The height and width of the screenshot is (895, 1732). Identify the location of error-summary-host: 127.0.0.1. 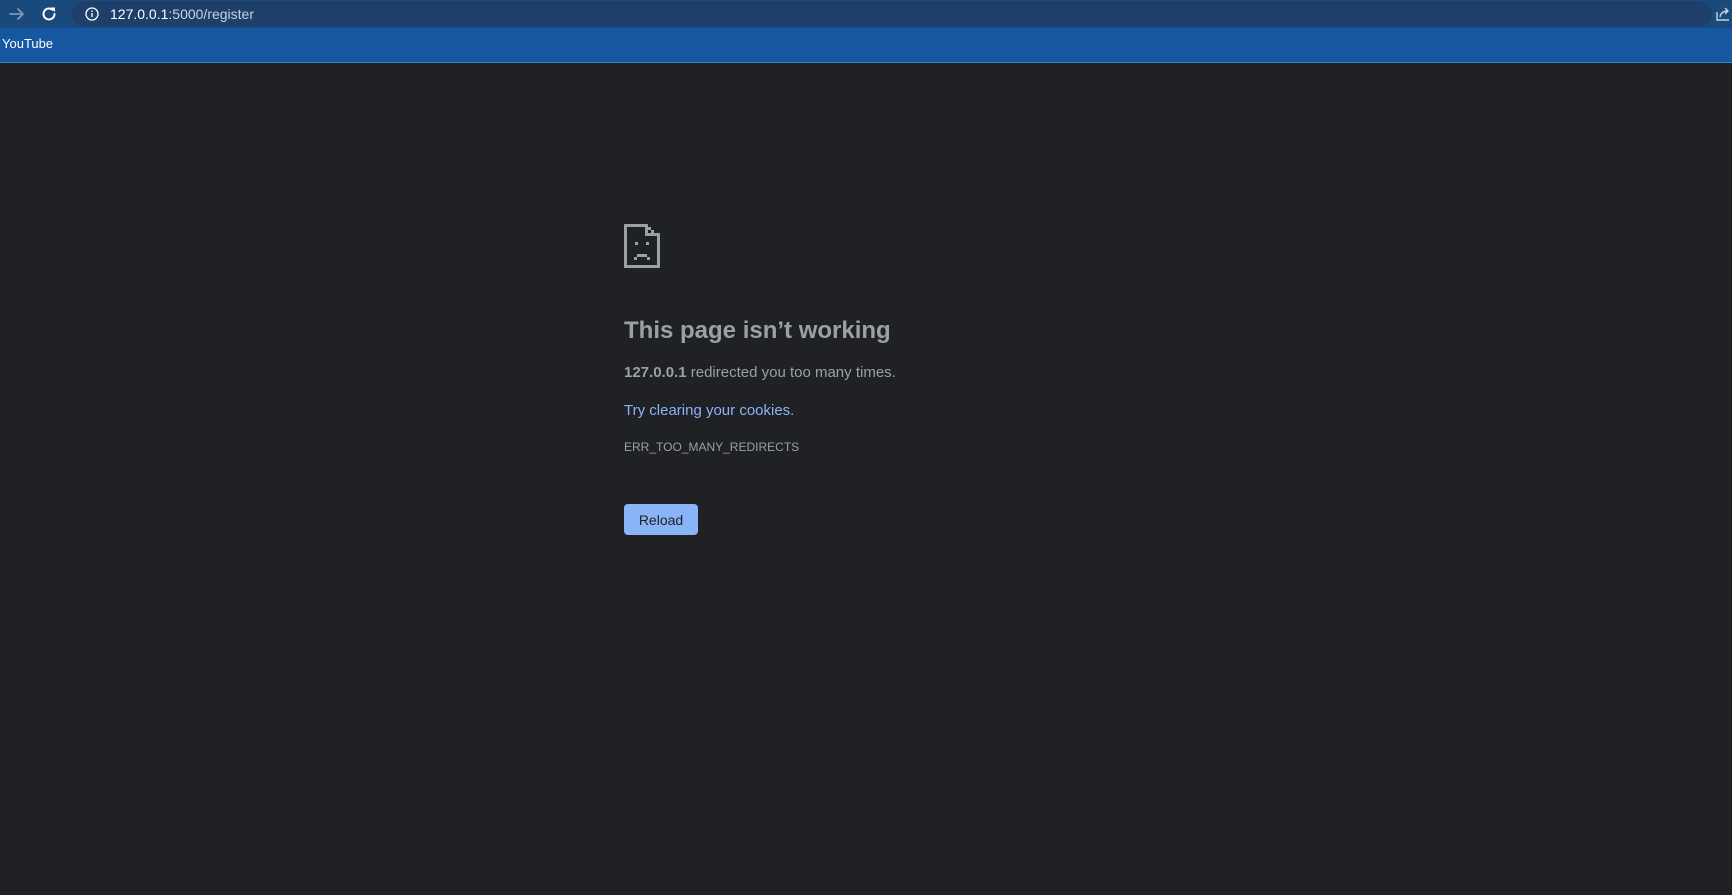
(655, 372).